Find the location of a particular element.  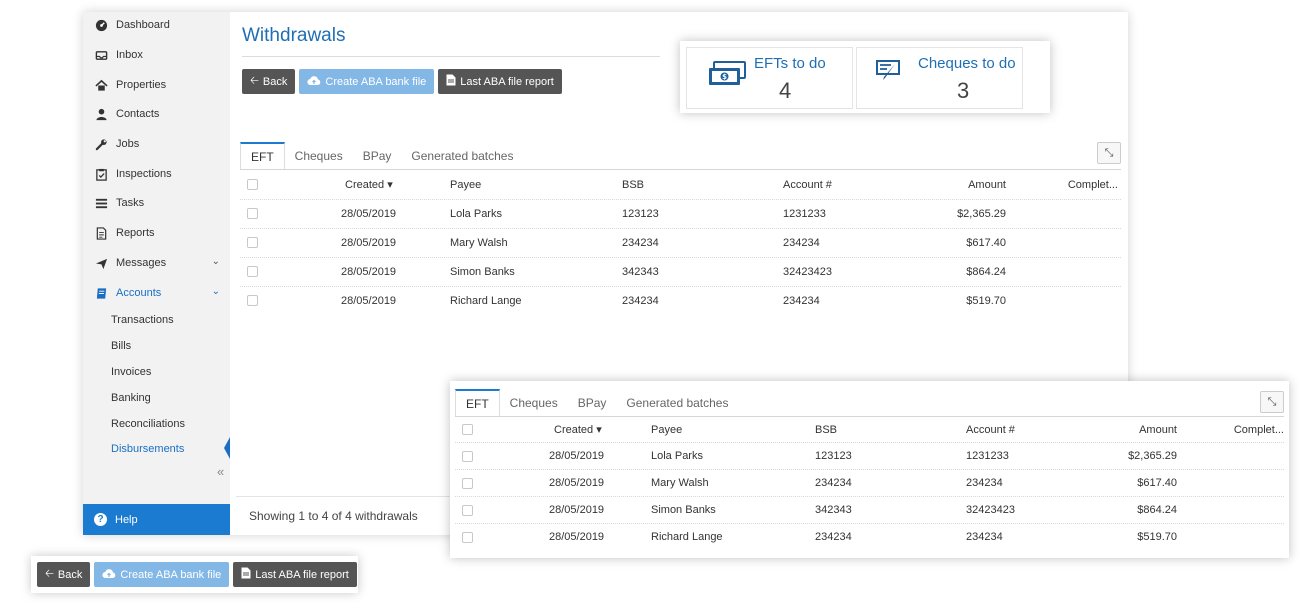

cell-account: 234234 is located at coordinates (801, 301).